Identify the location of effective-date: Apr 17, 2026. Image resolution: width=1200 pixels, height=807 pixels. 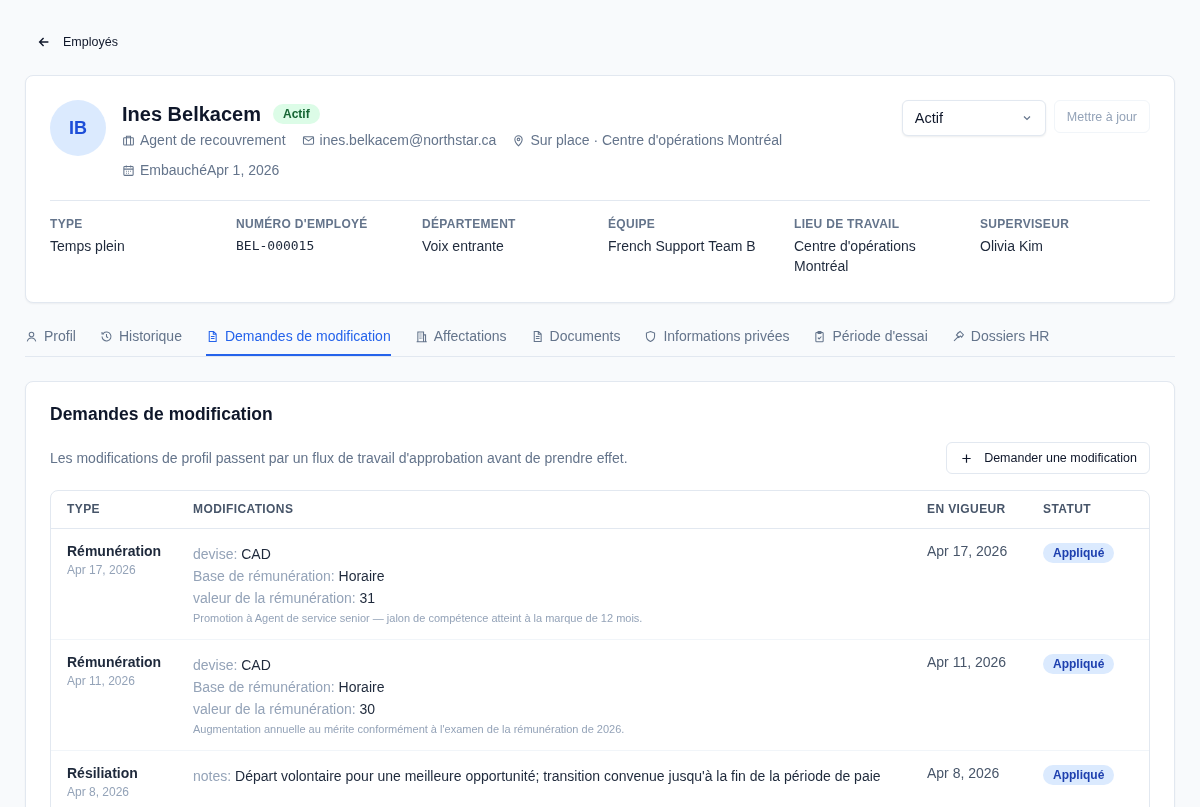
(967, 551).